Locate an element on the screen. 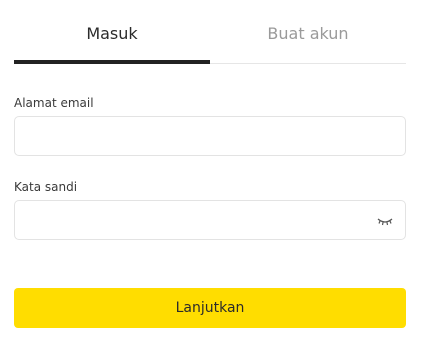 This screenshot has height=339, width=422. email-field-box is located at coordinates (210, 136).